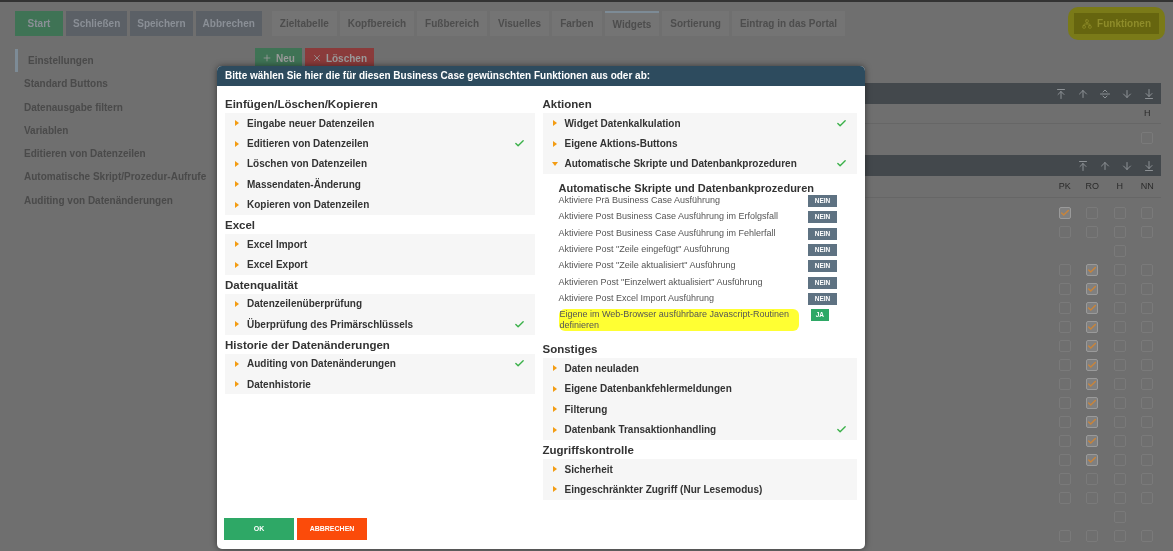 Image resolution: width=1173 pixels, height=551 pixels. I want to click on function-item: Datenbank Transaktionhandling, so click(699, 429).